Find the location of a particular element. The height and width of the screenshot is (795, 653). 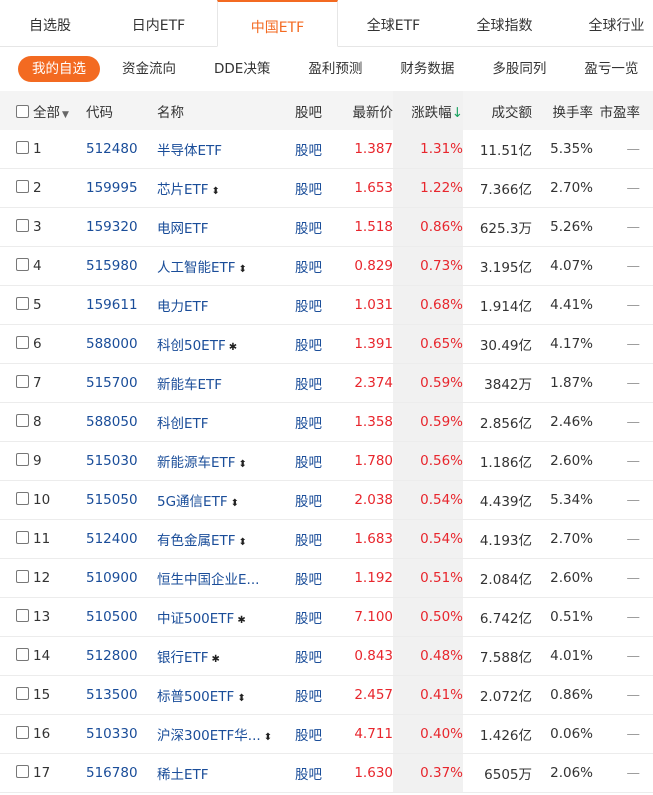

fund-code: 510900 is located at coordinates (112, 578).